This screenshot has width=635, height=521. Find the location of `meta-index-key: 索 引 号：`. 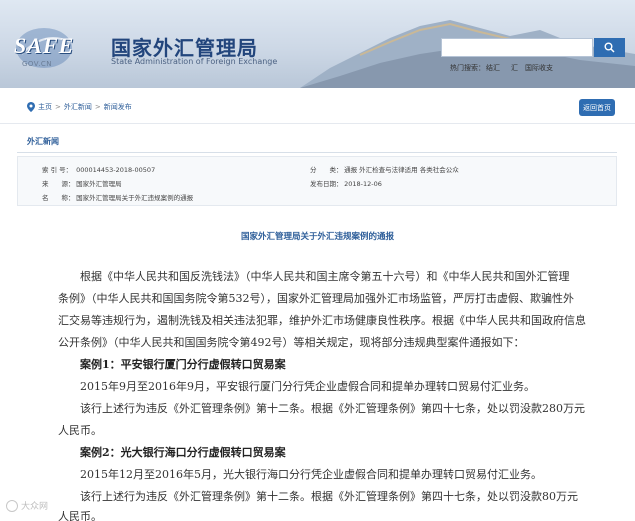

meta-index-key: 索 引 号： is located at coordinates (57, 170).